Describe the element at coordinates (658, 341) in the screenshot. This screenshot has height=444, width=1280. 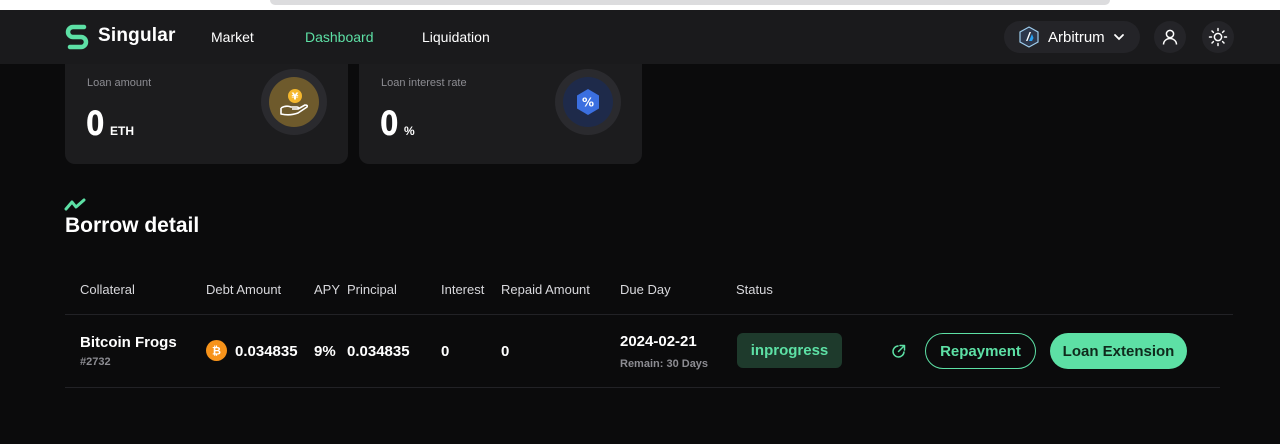
I see `due-day-value: 2024-02-21` at that location.